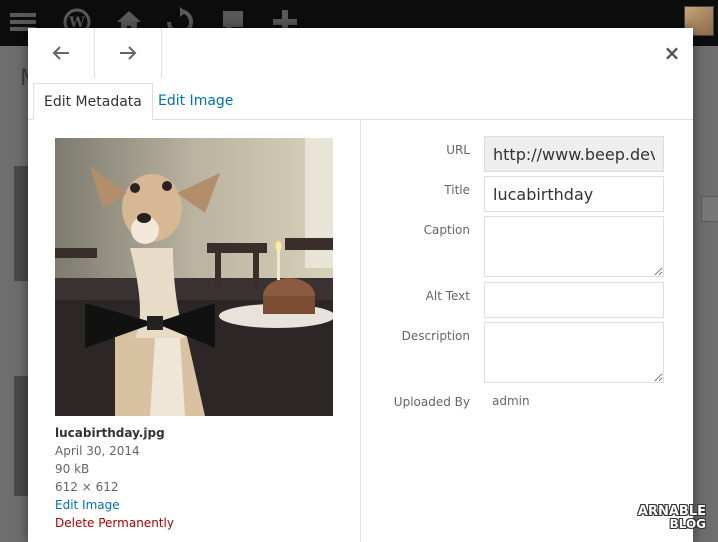 Image resolution: width=718 pixels, height=542 pixels. Describe the element at coordinates (574, 352) in the screenshot. I see `description-field` at that location.